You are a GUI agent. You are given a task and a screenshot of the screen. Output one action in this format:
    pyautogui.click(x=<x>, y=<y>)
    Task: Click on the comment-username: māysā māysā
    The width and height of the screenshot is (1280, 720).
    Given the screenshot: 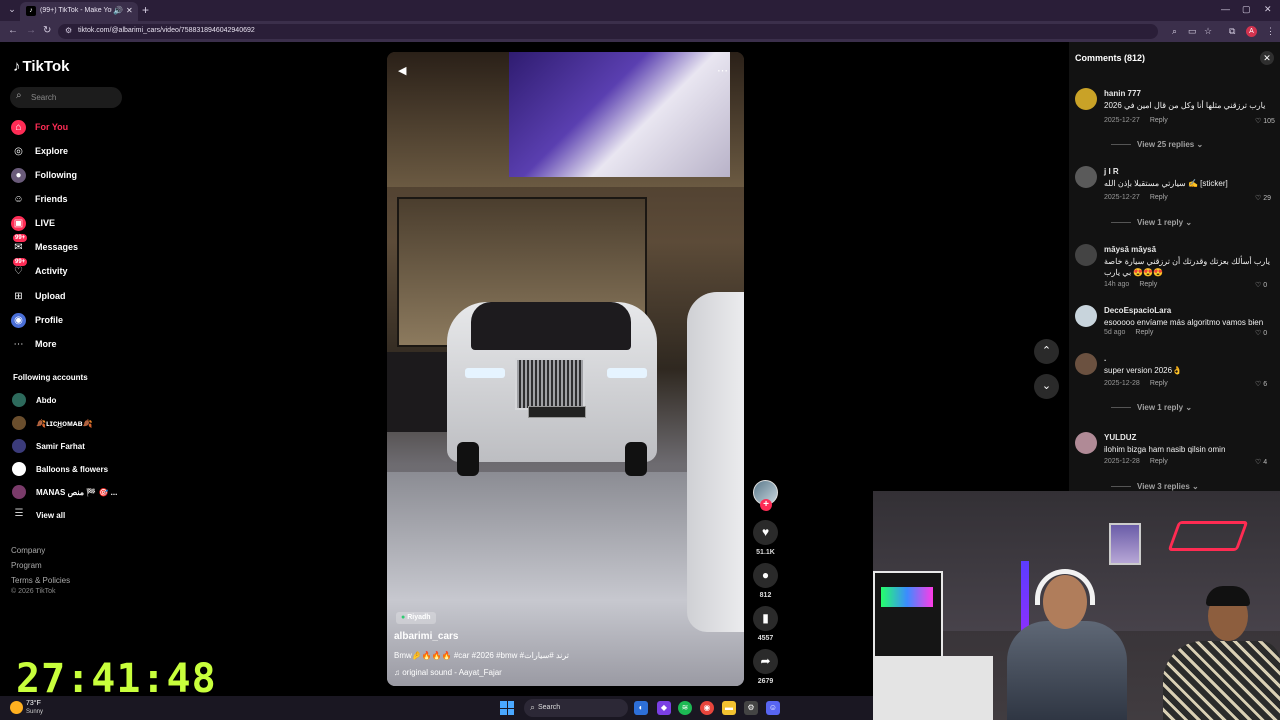 What is the action you would take?
    pyautogui.click(x=1130, y=249)
    